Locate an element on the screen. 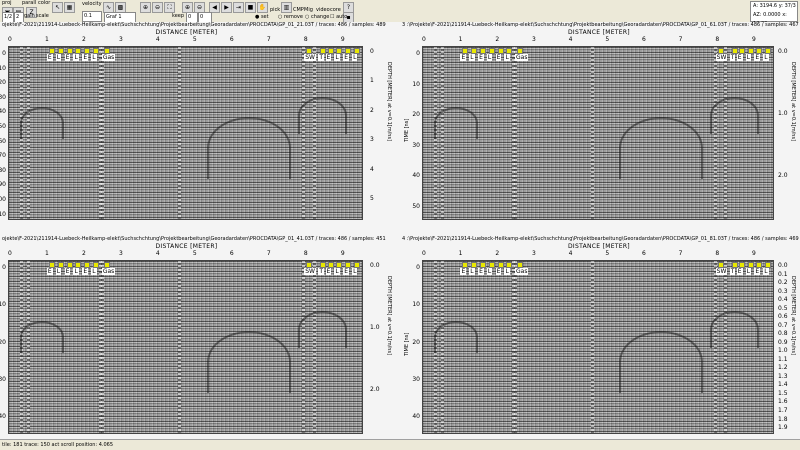 The width and height of the screenshot is (800, 450). grid-icon: ▦ is located at coordinates (69, 7).